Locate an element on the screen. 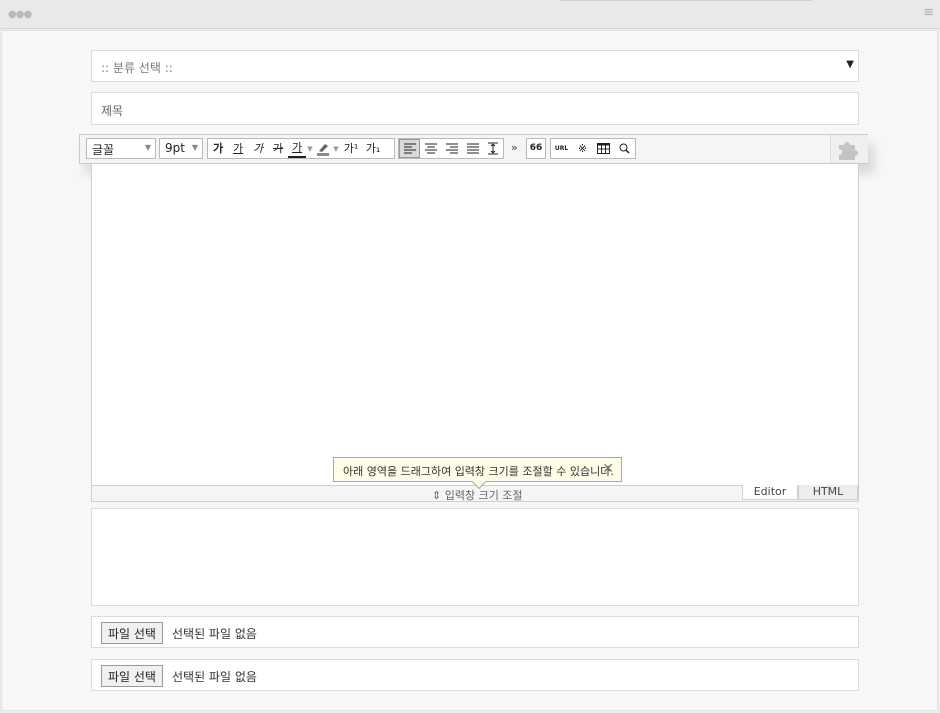 Image resolution: width=940 pixels, height=713 pixels. underline-button: 가 is located at coordinates (238, 148).